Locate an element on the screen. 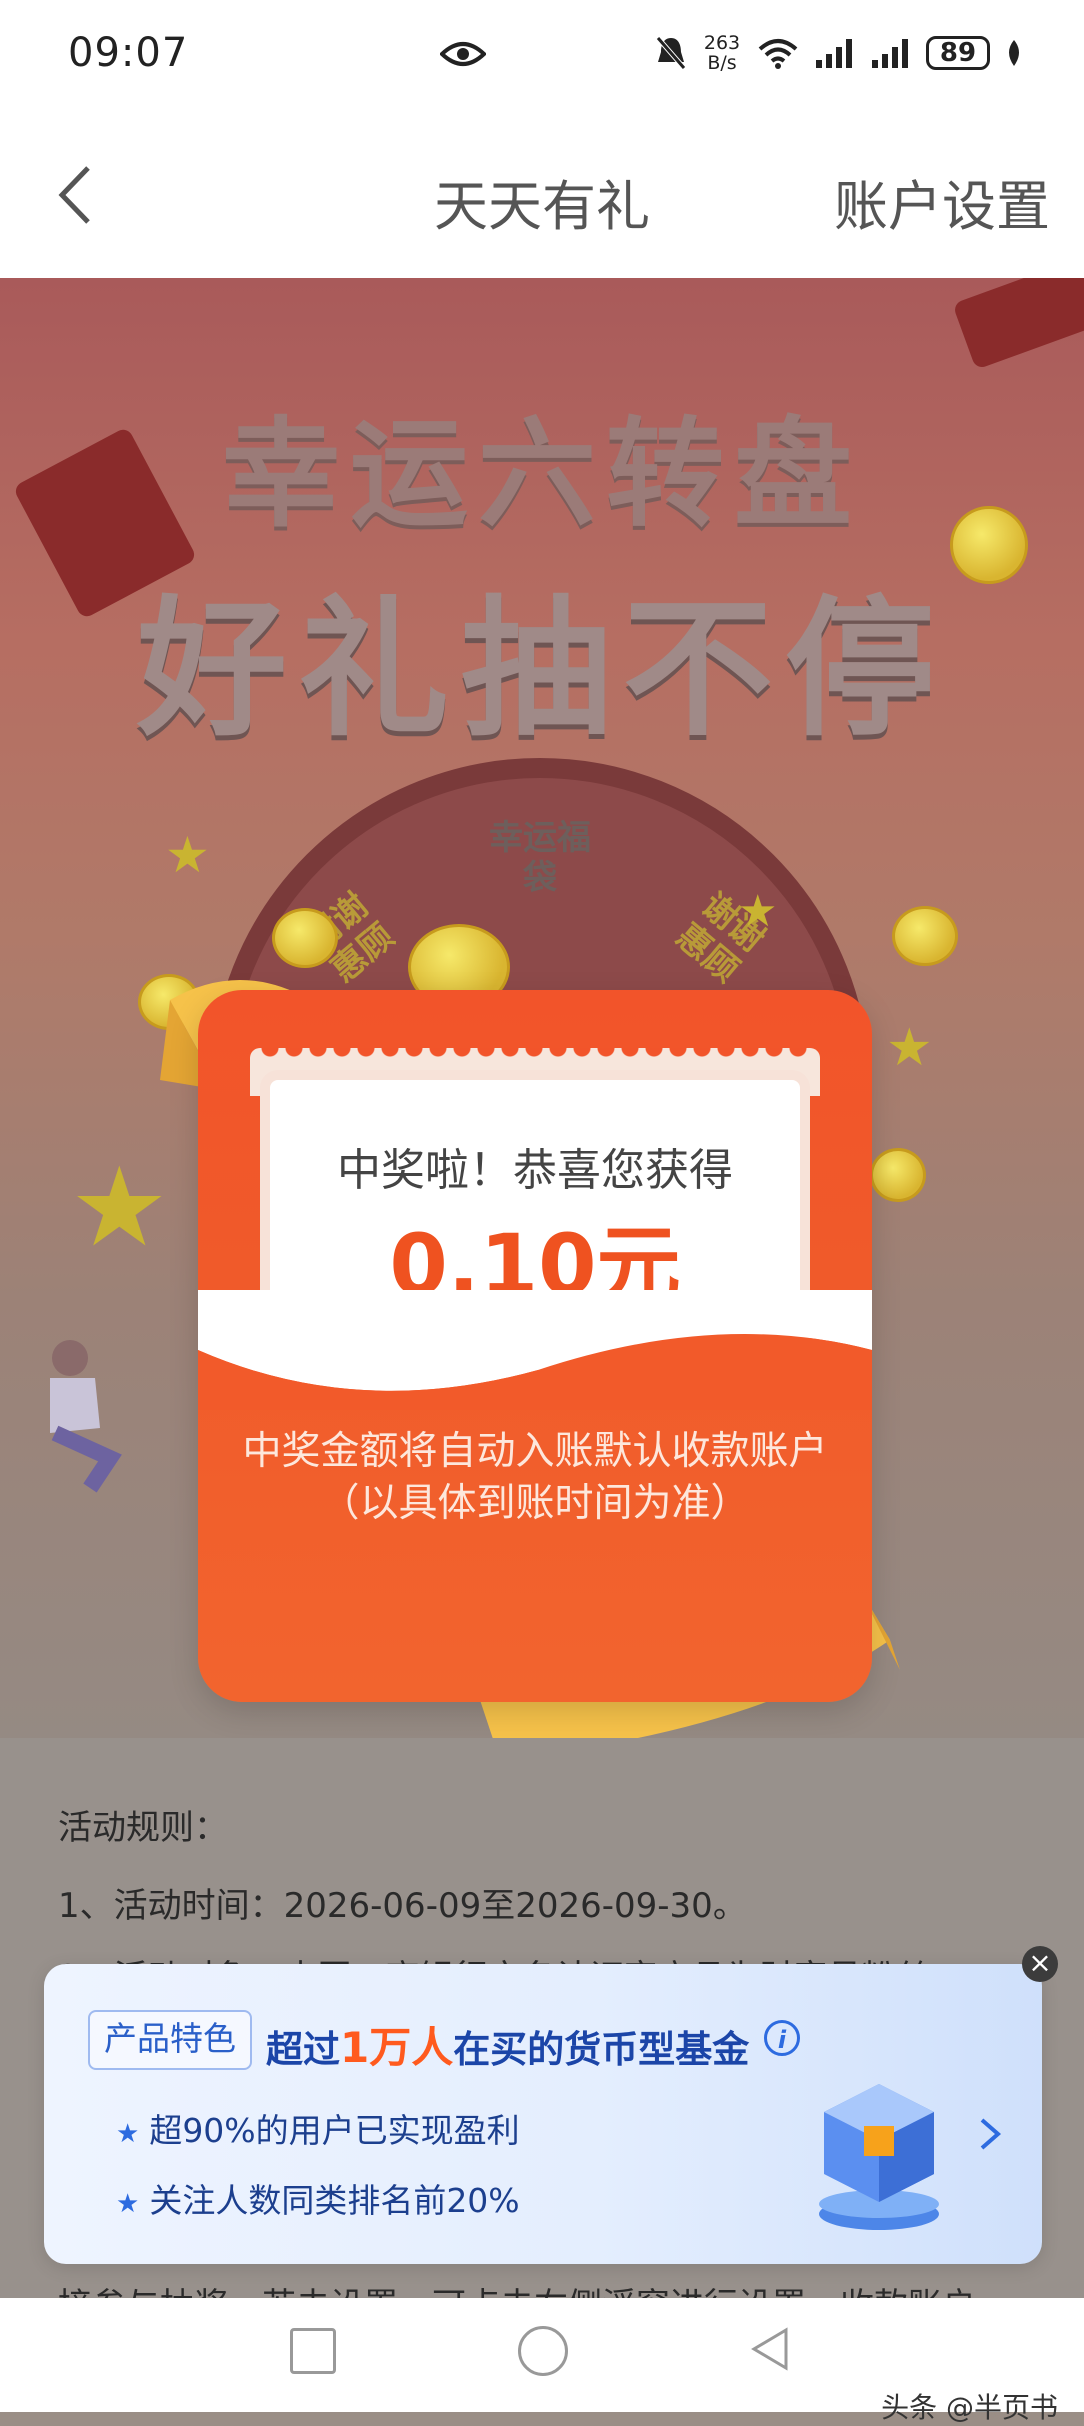 The width and height of the screenshot is (1084, 2426). close-ad-button: × is located at coordinates (1040, 1964).